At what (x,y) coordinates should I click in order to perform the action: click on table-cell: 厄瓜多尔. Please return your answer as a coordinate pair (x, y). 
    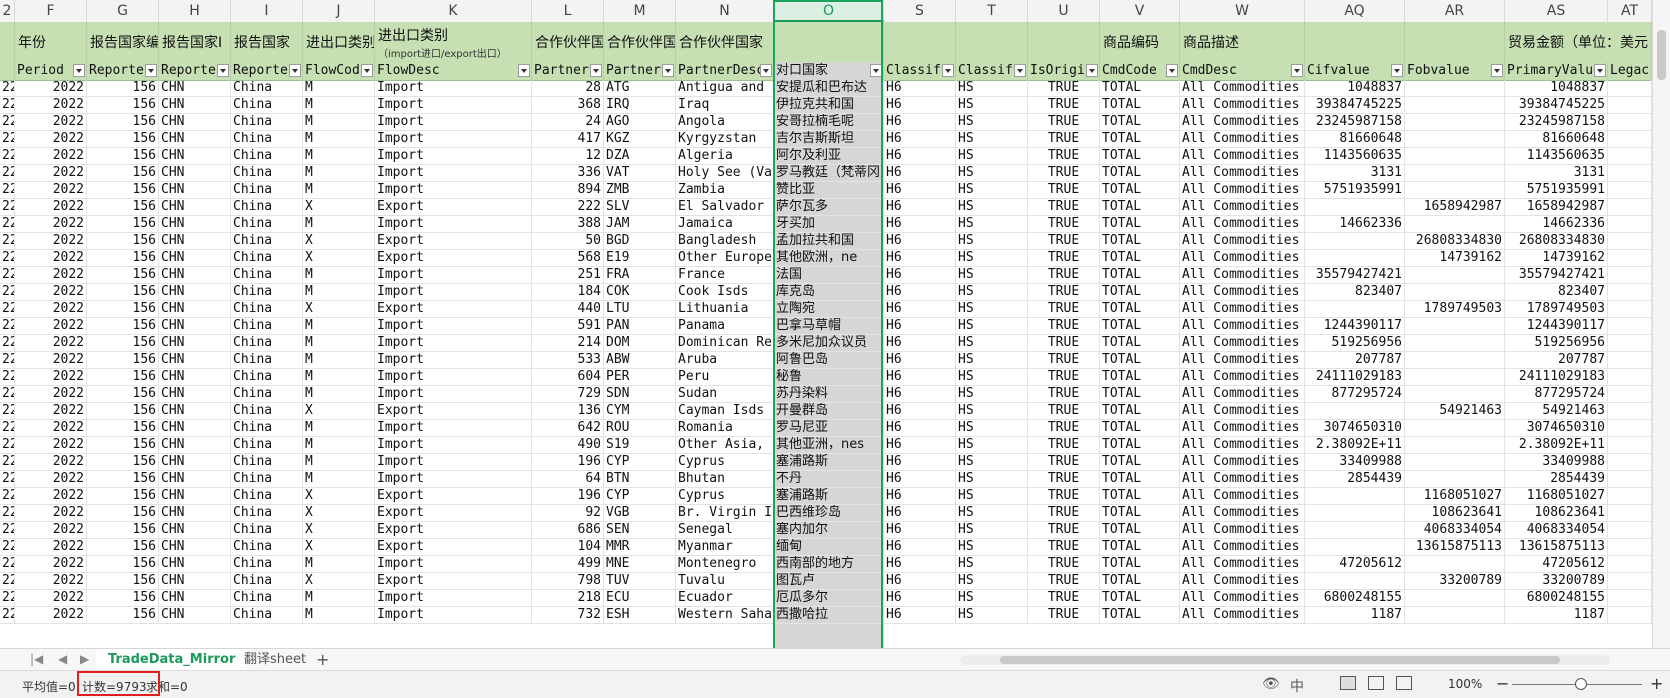
    Looking at the image, I should click on (829, 598).